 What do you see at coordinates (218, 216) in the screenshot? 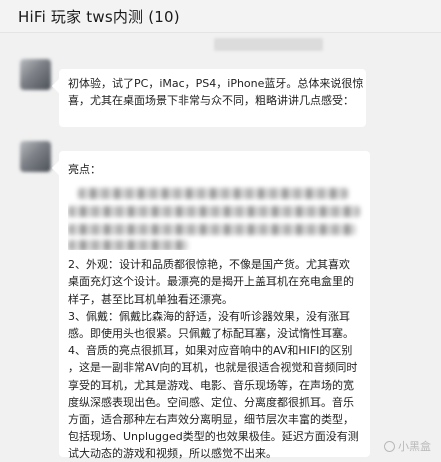
I see `redacted-text-block` at bounding box center [218, 216].